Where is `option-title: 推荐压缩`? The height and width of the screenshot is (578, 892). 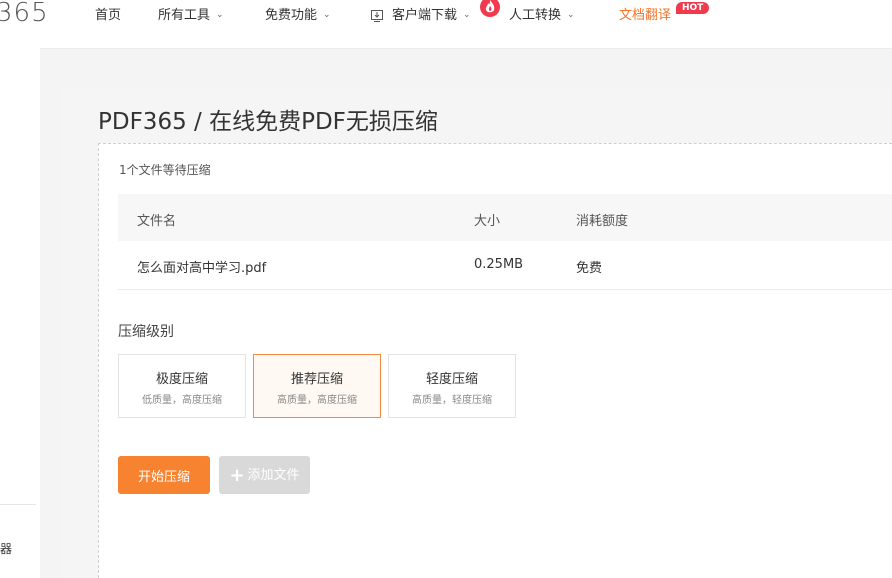 option-title: 推荐压缩 is located at coordinates (316, 379).